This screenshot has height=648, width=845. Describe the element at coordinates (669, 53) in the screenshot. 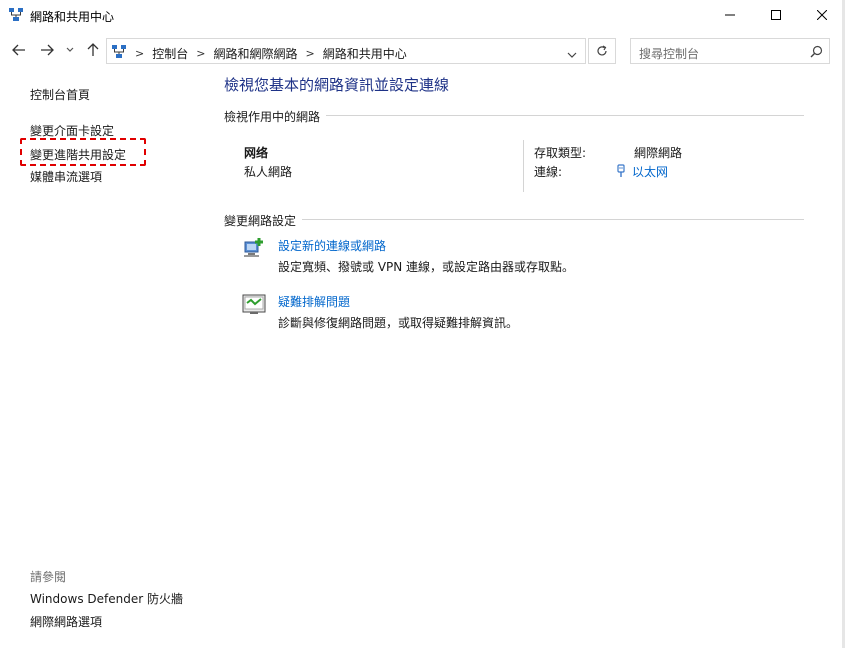

I see `search-input: 搜尋控制台` at that location.